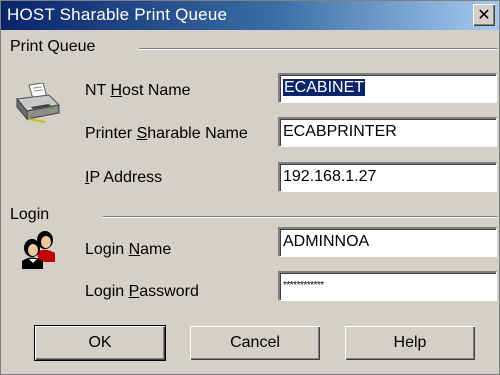  Describe the element at coordinates (387, 286) in the screenshot. I see `login-password-input: ************` at that location.